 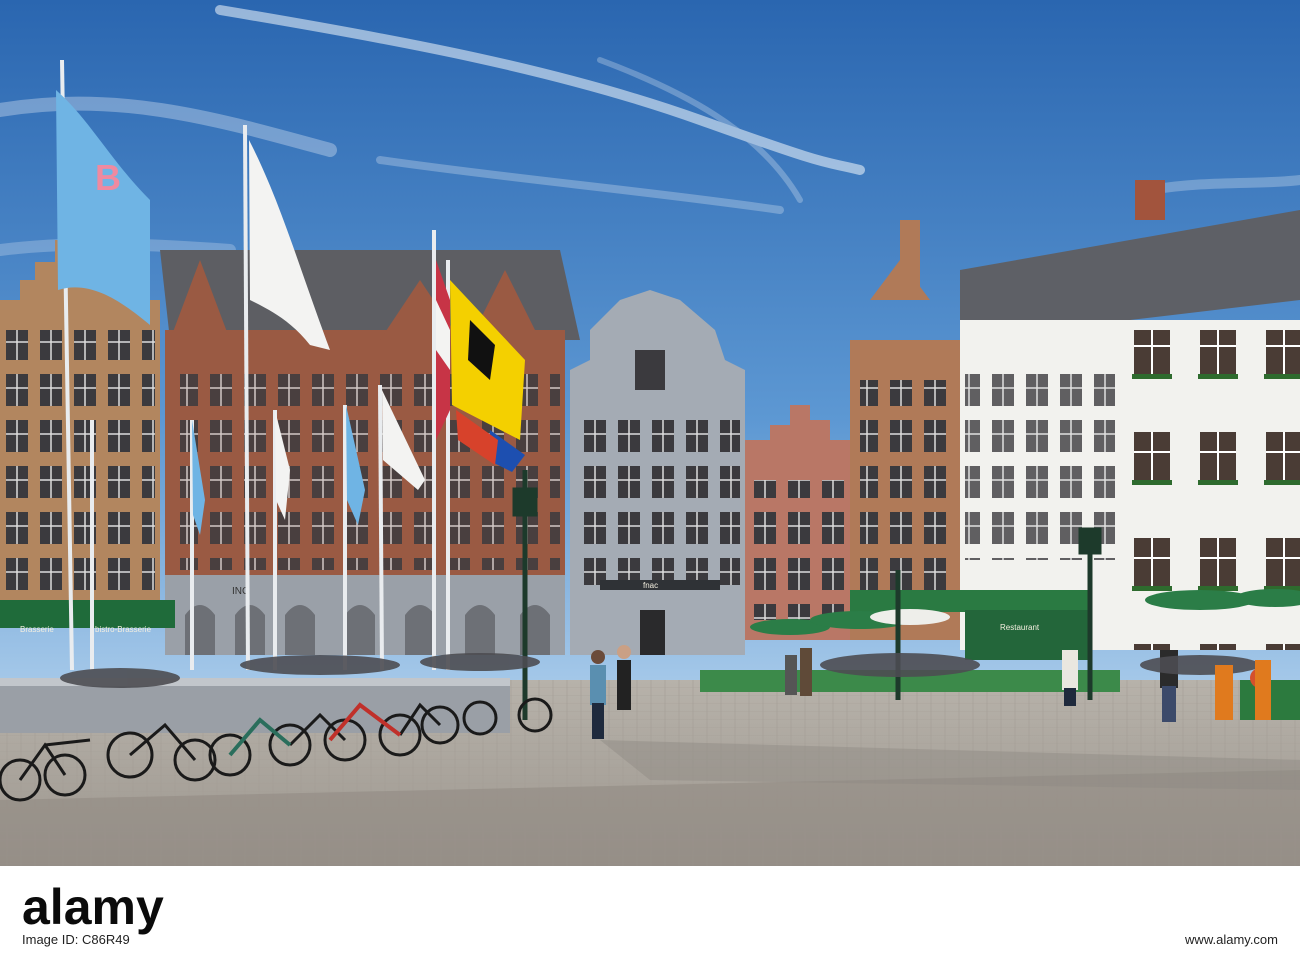 What do you see at coordinates (108, 177) in the screenshot?
I see `flag-logo-mark: B` at bounding box center [108, 177].